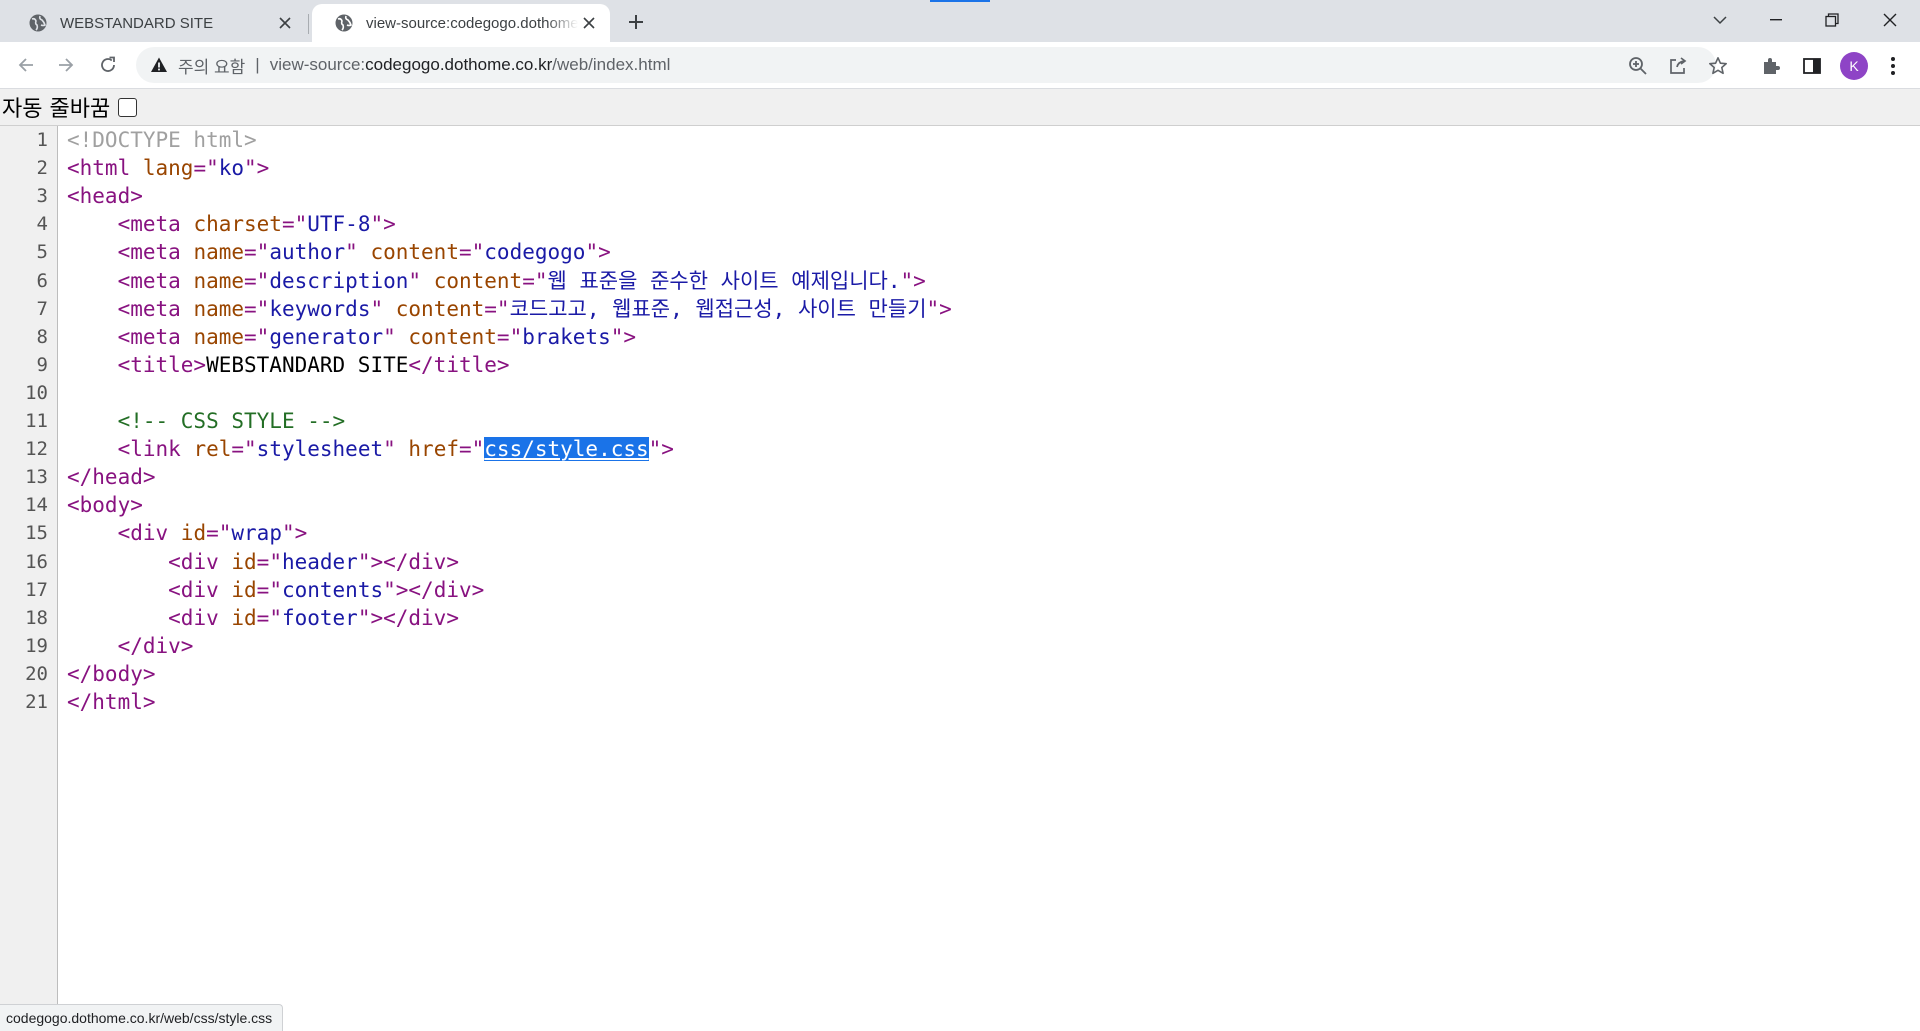 The height and width of the screenshot is (1031, 1920). What do you see at coordinates (408, 617) in the screenshot?
I see `code-token: "></div>` at bounding box center [408, 617].